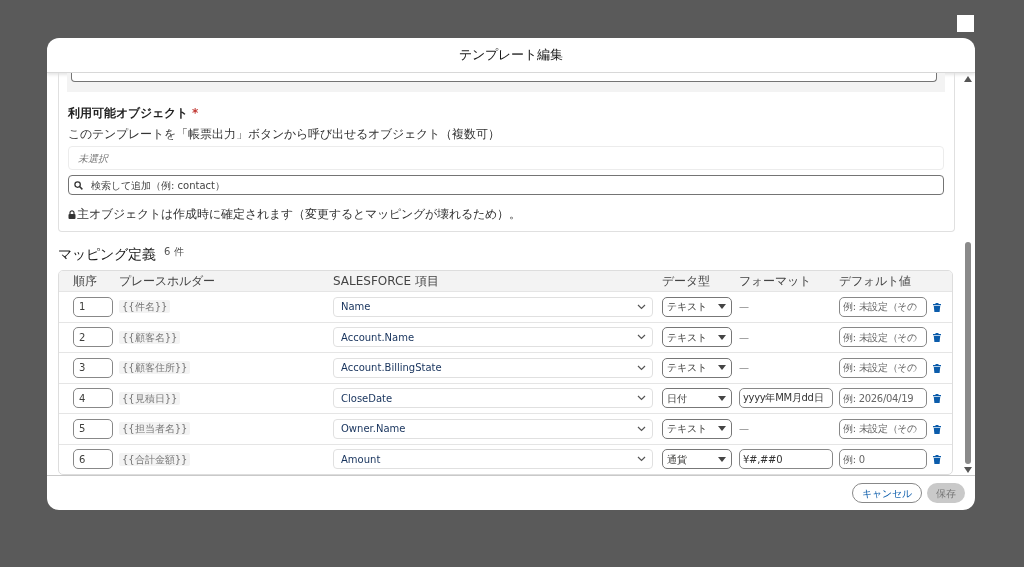 The height and width of the screenshot is (567, 1024). What do you see at coordinates (93, 337) in the screenshot?
I see `order-input: 2` at bounding box center [93, 337].